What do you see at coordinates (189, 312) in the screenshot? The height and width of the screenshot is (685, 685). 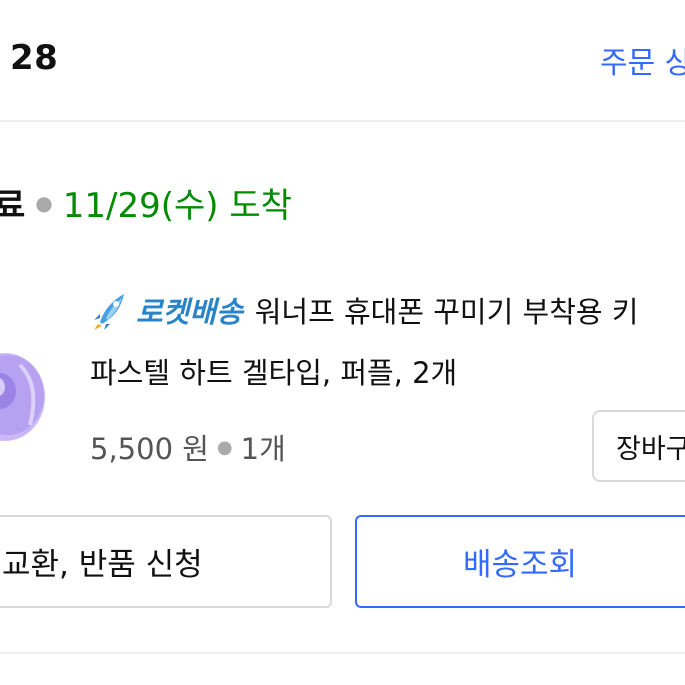 I see `rocket-delivery-badge: 로켓배송` at bounding box center [189, 312].